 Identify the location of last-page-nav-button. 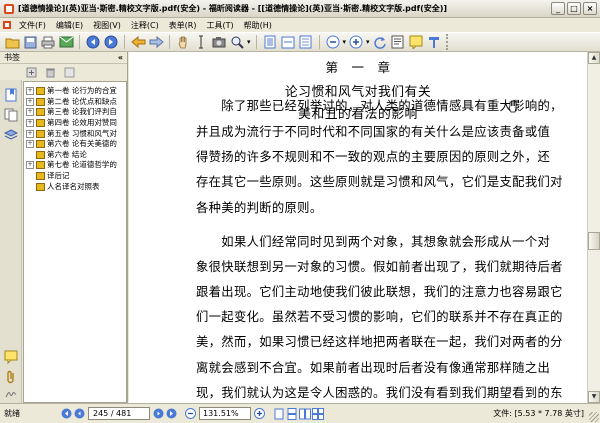
(171, 413).